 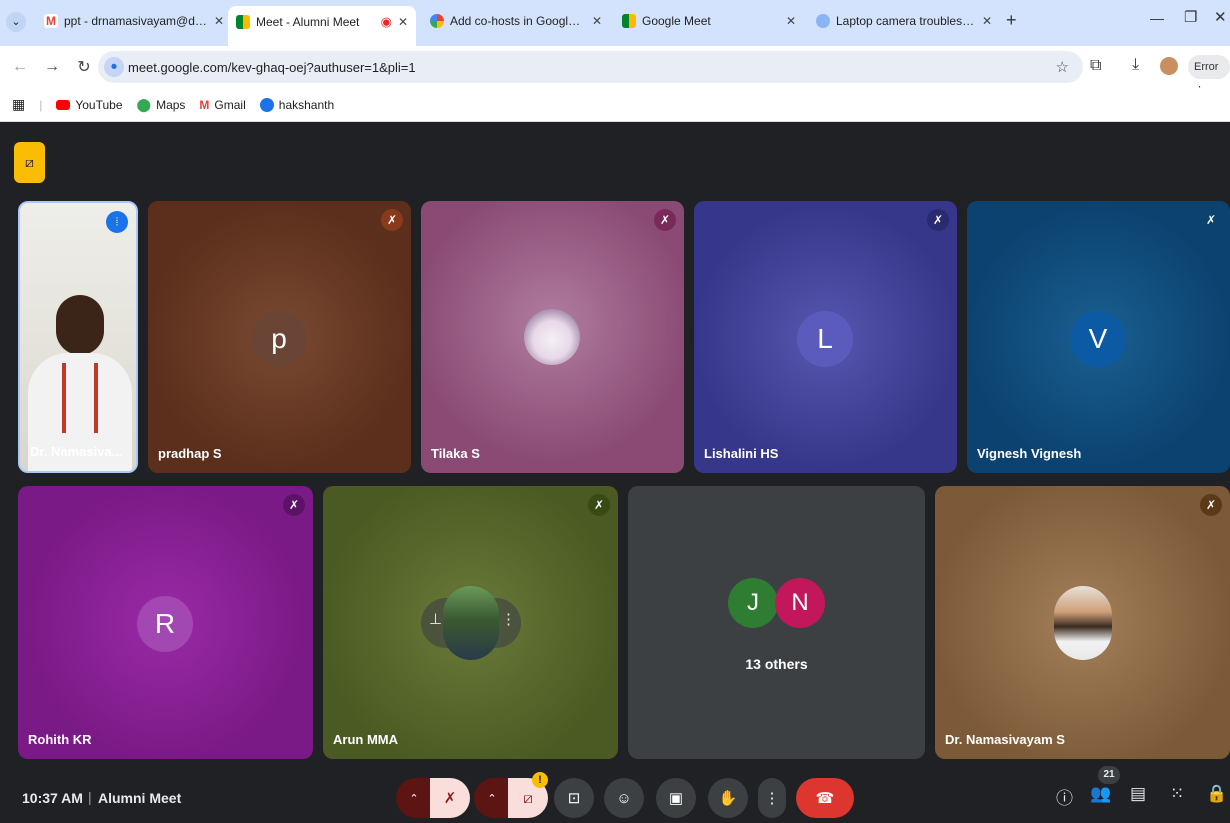 What do you see at coordinates (1177, 794) in the screenshot?
I see `activities-icon: ⁙` at bounding box center [1177, 794].